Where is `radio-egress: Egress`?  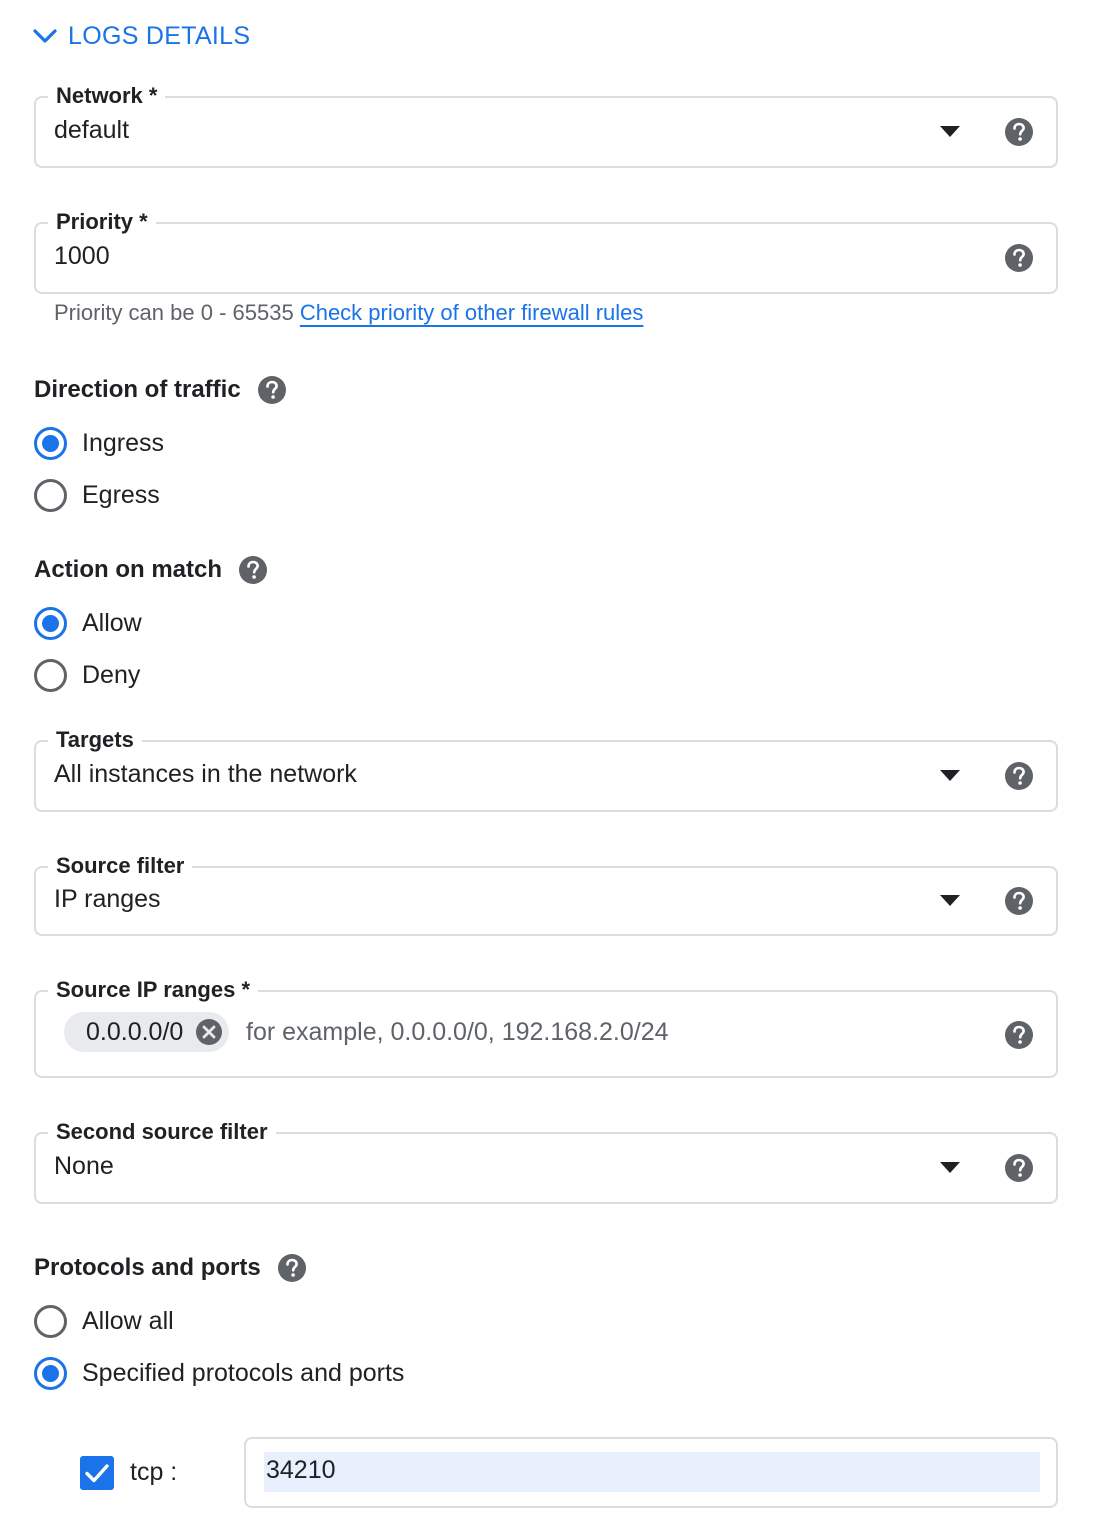 radio-egress: Egress is located at coordinates (97, 495).